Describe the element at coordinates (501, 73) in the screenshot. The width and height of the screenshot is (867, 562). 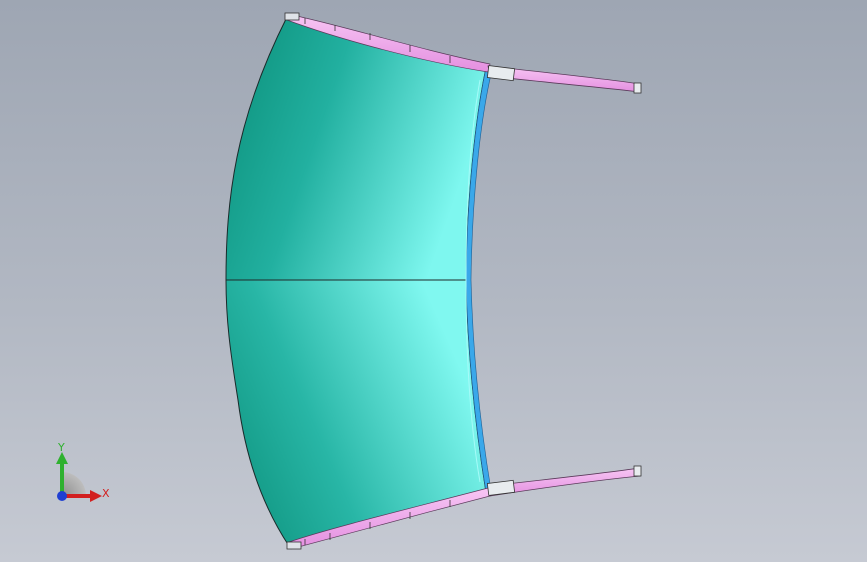
I see `ear-loop-upper-clip` at that location.